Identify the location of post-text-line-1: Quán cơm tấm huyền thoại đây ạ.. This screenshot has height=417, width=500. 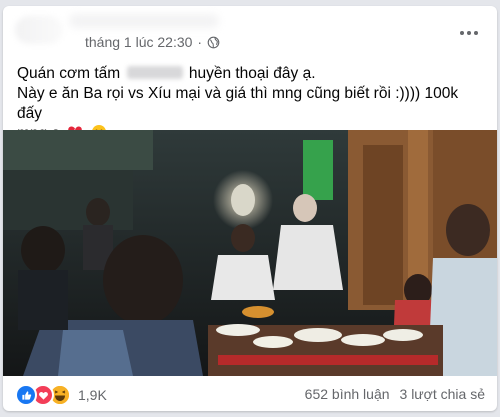
(252, 74).